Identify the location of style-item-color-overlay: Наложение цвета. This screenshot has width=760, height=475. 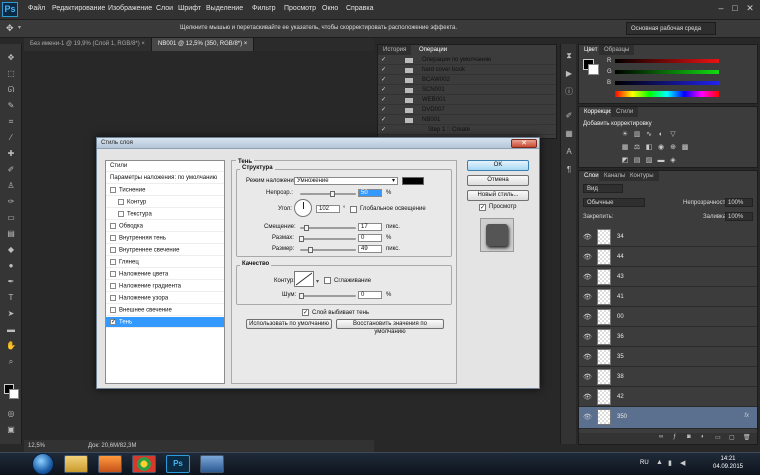
(165, 274).